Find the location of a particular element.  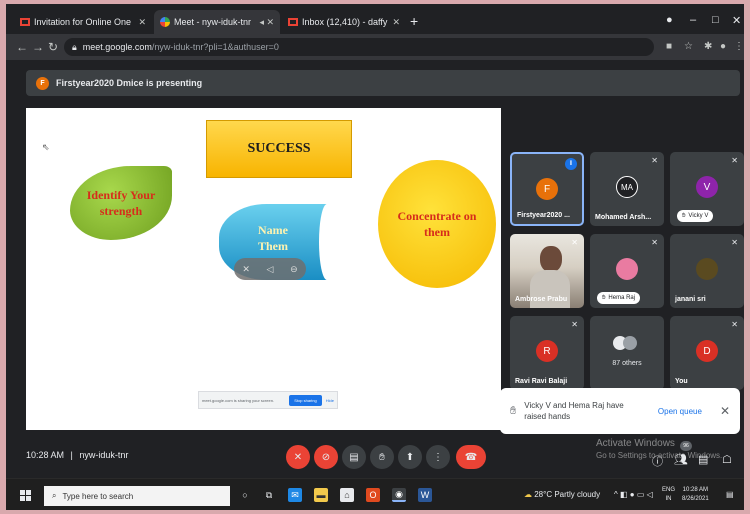

office-icon: O is located at coordinates (373, 495).